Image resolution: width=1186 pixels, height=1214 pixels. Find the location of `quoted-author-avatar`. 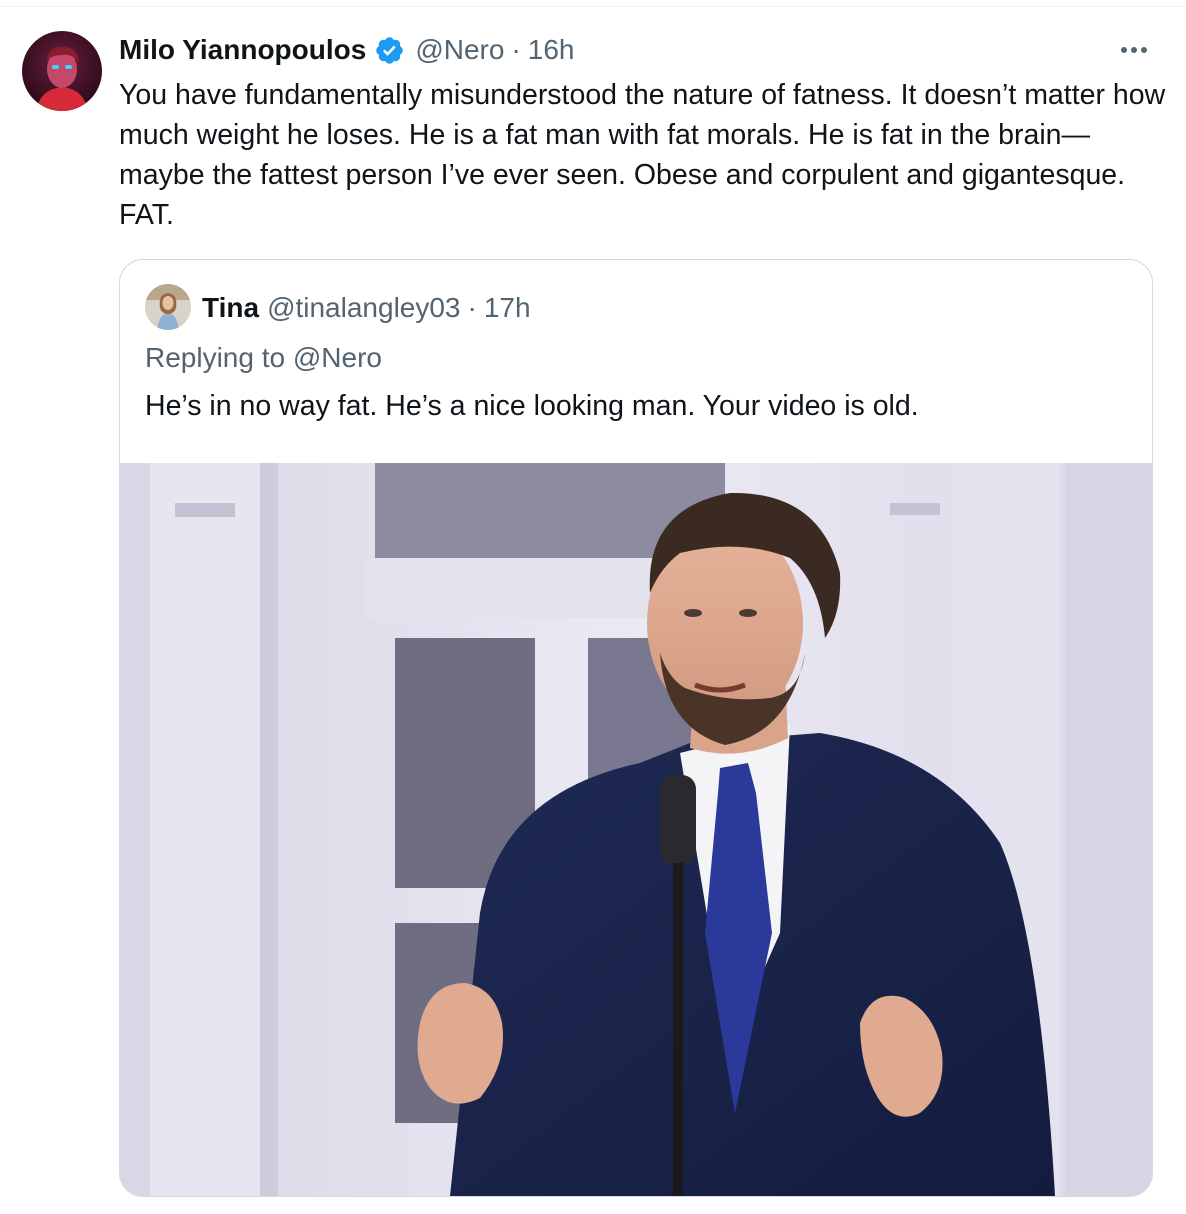

quoted-author-avatar is located at coordinates (168, 307).